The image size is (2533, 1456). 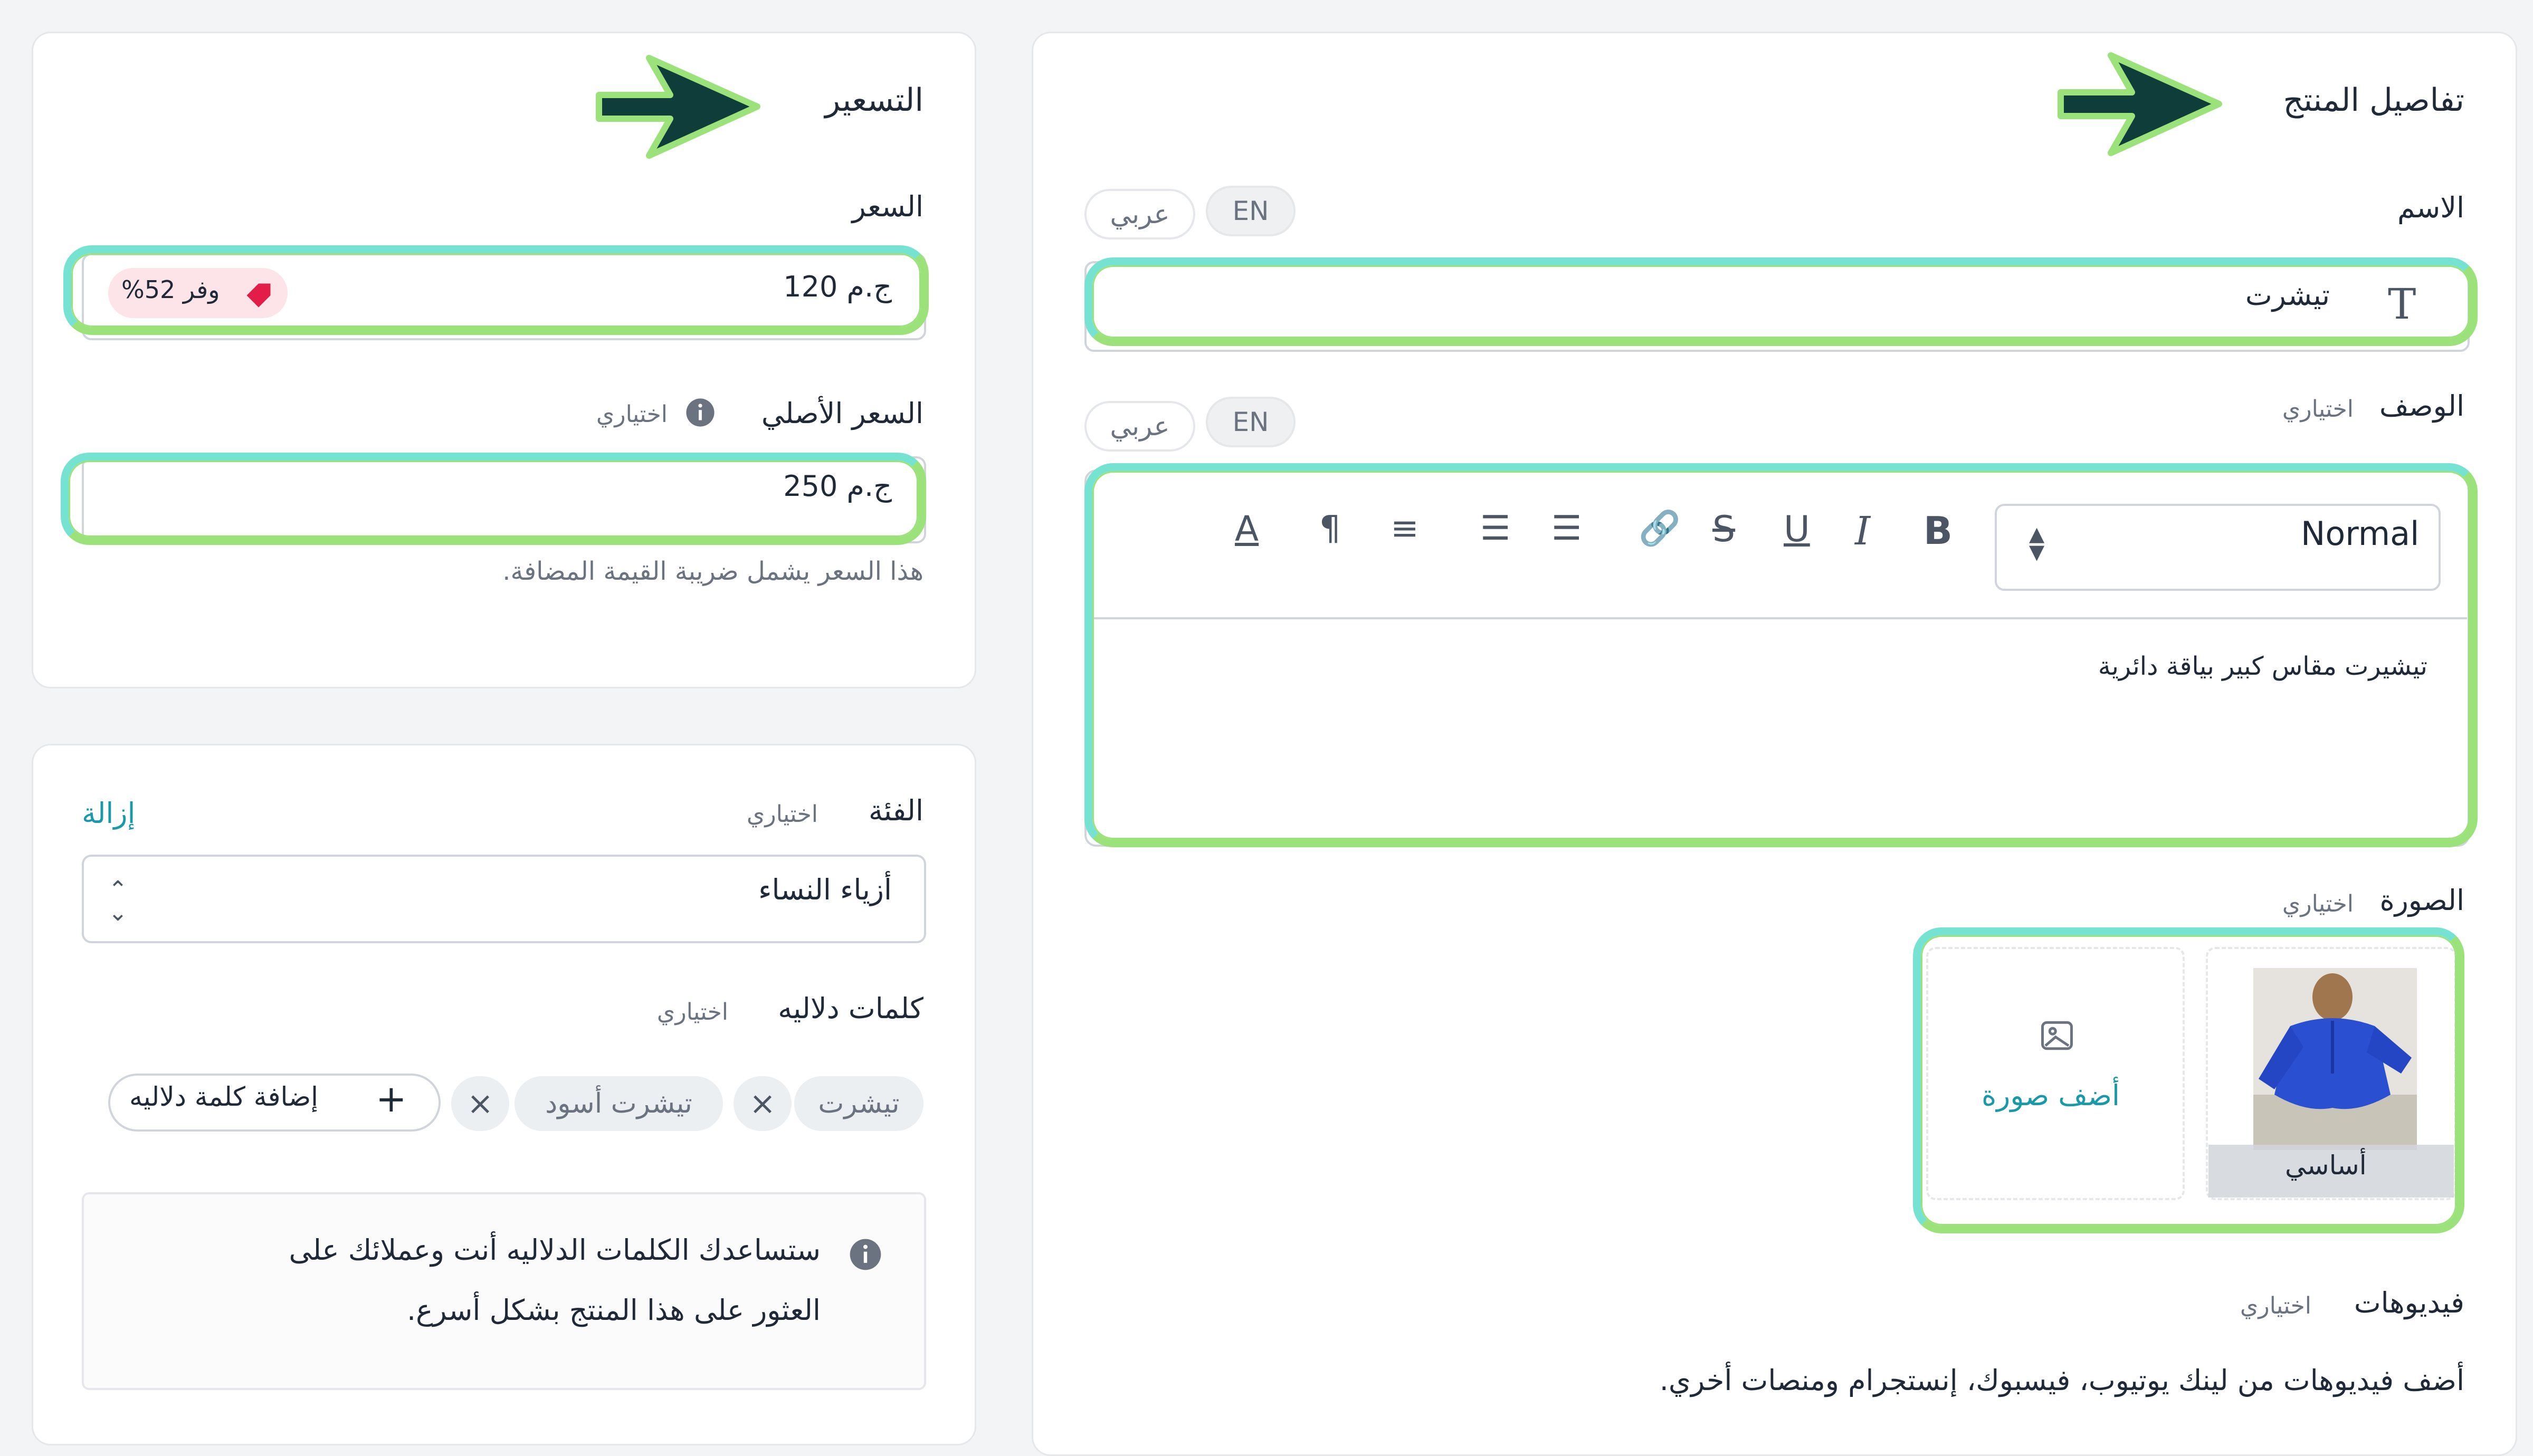 What do you see at coordinates (2430, 207) in the screenshot?
I see `name-label: الاسم` at bounding box center [2430, 207].